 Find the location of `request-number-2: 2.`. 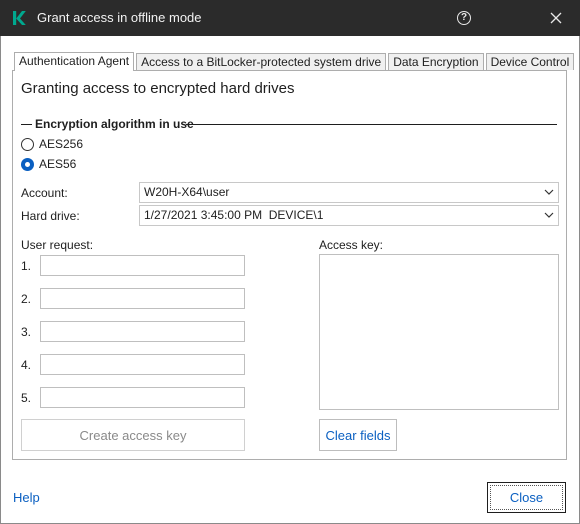

request-number-2: 2. is located at coordinates (26, 299).